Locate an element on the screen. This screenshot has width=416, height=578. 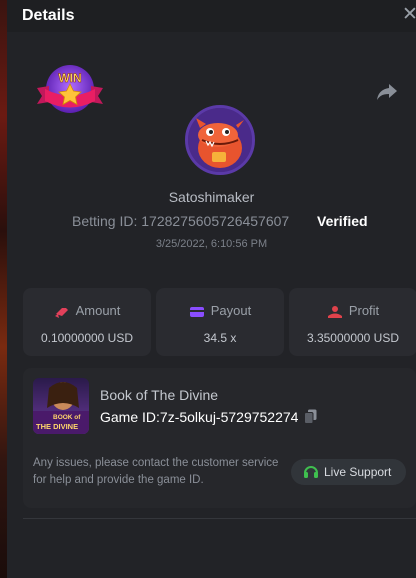
close-icon: ✕ is located at coordinates (409, 15).